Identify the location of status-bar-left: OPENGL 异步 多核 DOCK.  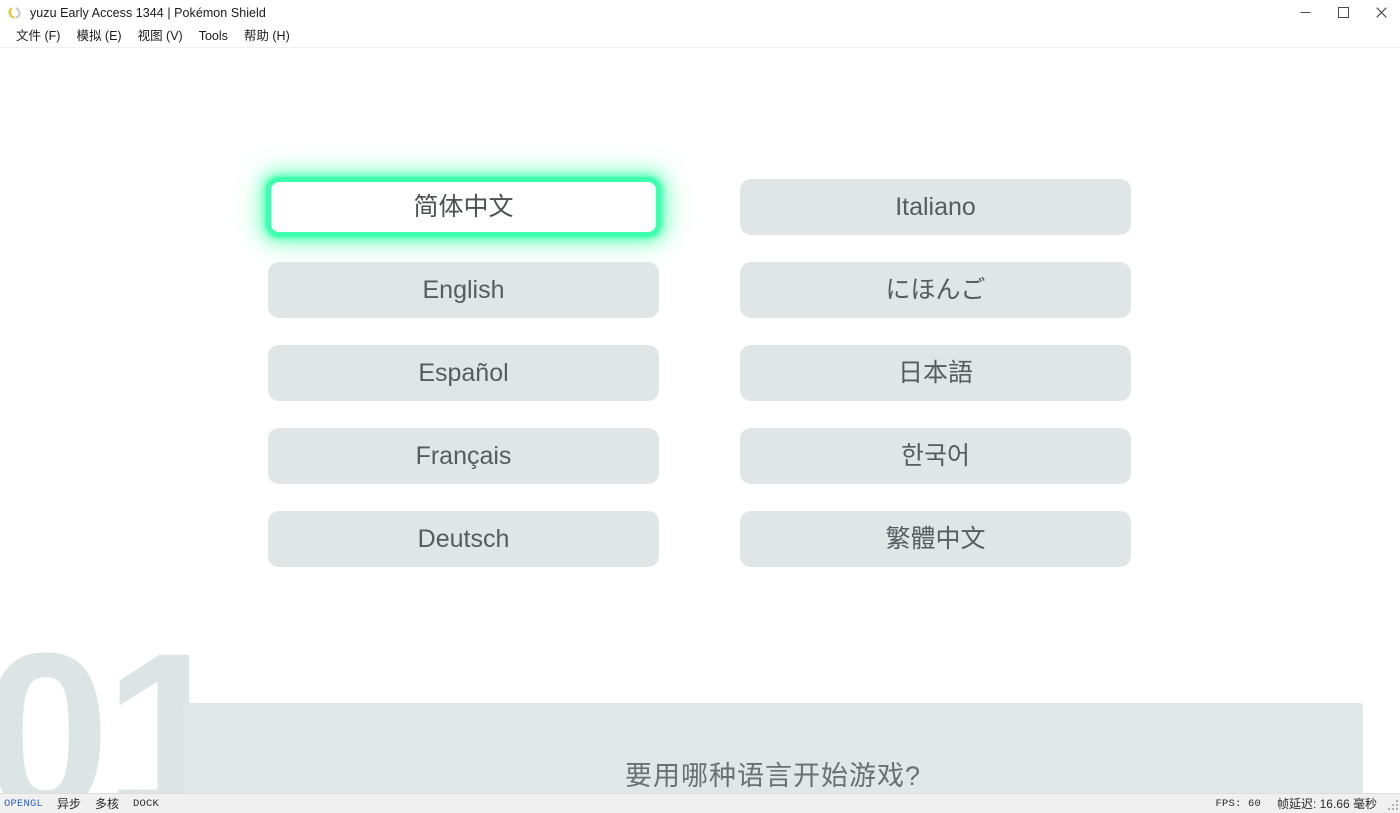
(609, 803).